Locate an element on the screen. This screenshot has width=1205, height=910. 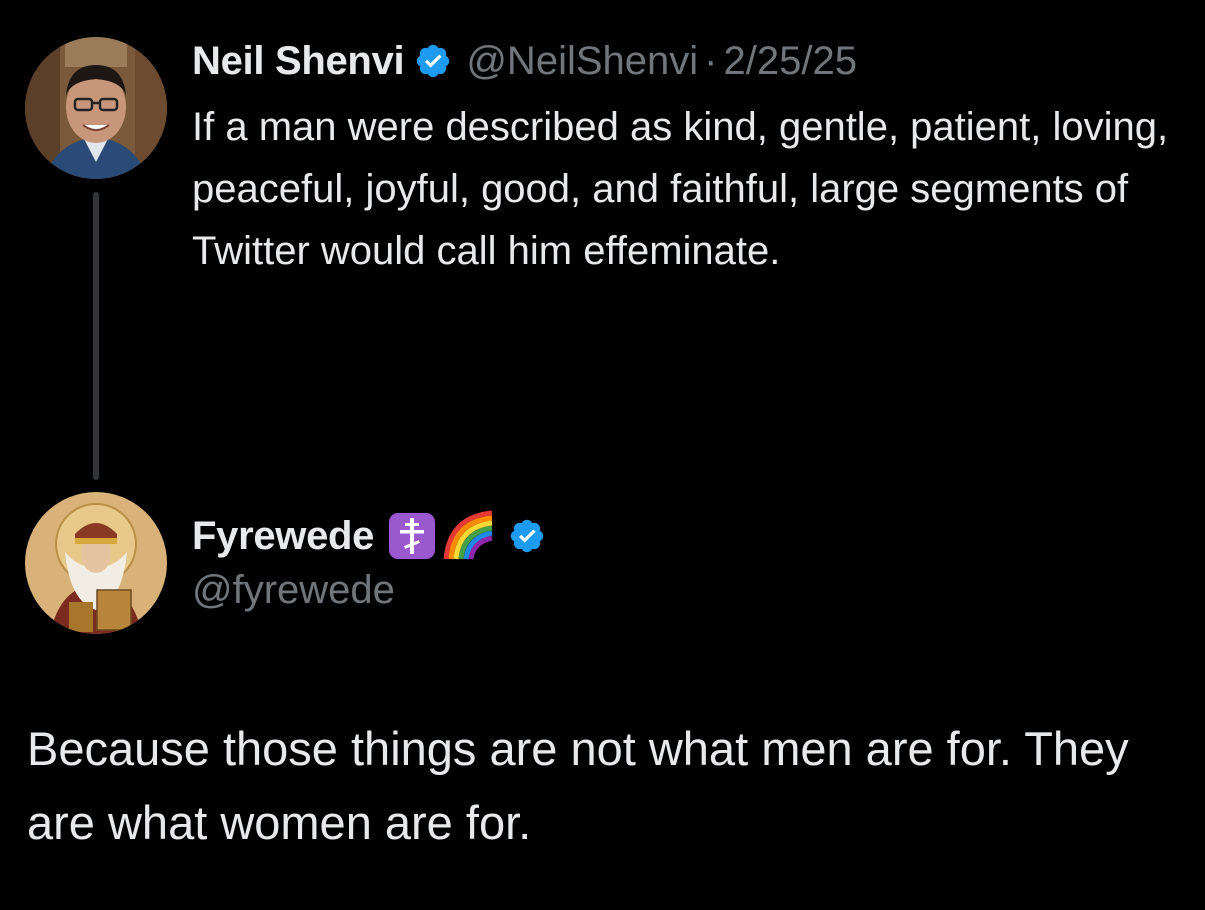
author-handle: @NeilShenvi is located at coordinates (582, 61).